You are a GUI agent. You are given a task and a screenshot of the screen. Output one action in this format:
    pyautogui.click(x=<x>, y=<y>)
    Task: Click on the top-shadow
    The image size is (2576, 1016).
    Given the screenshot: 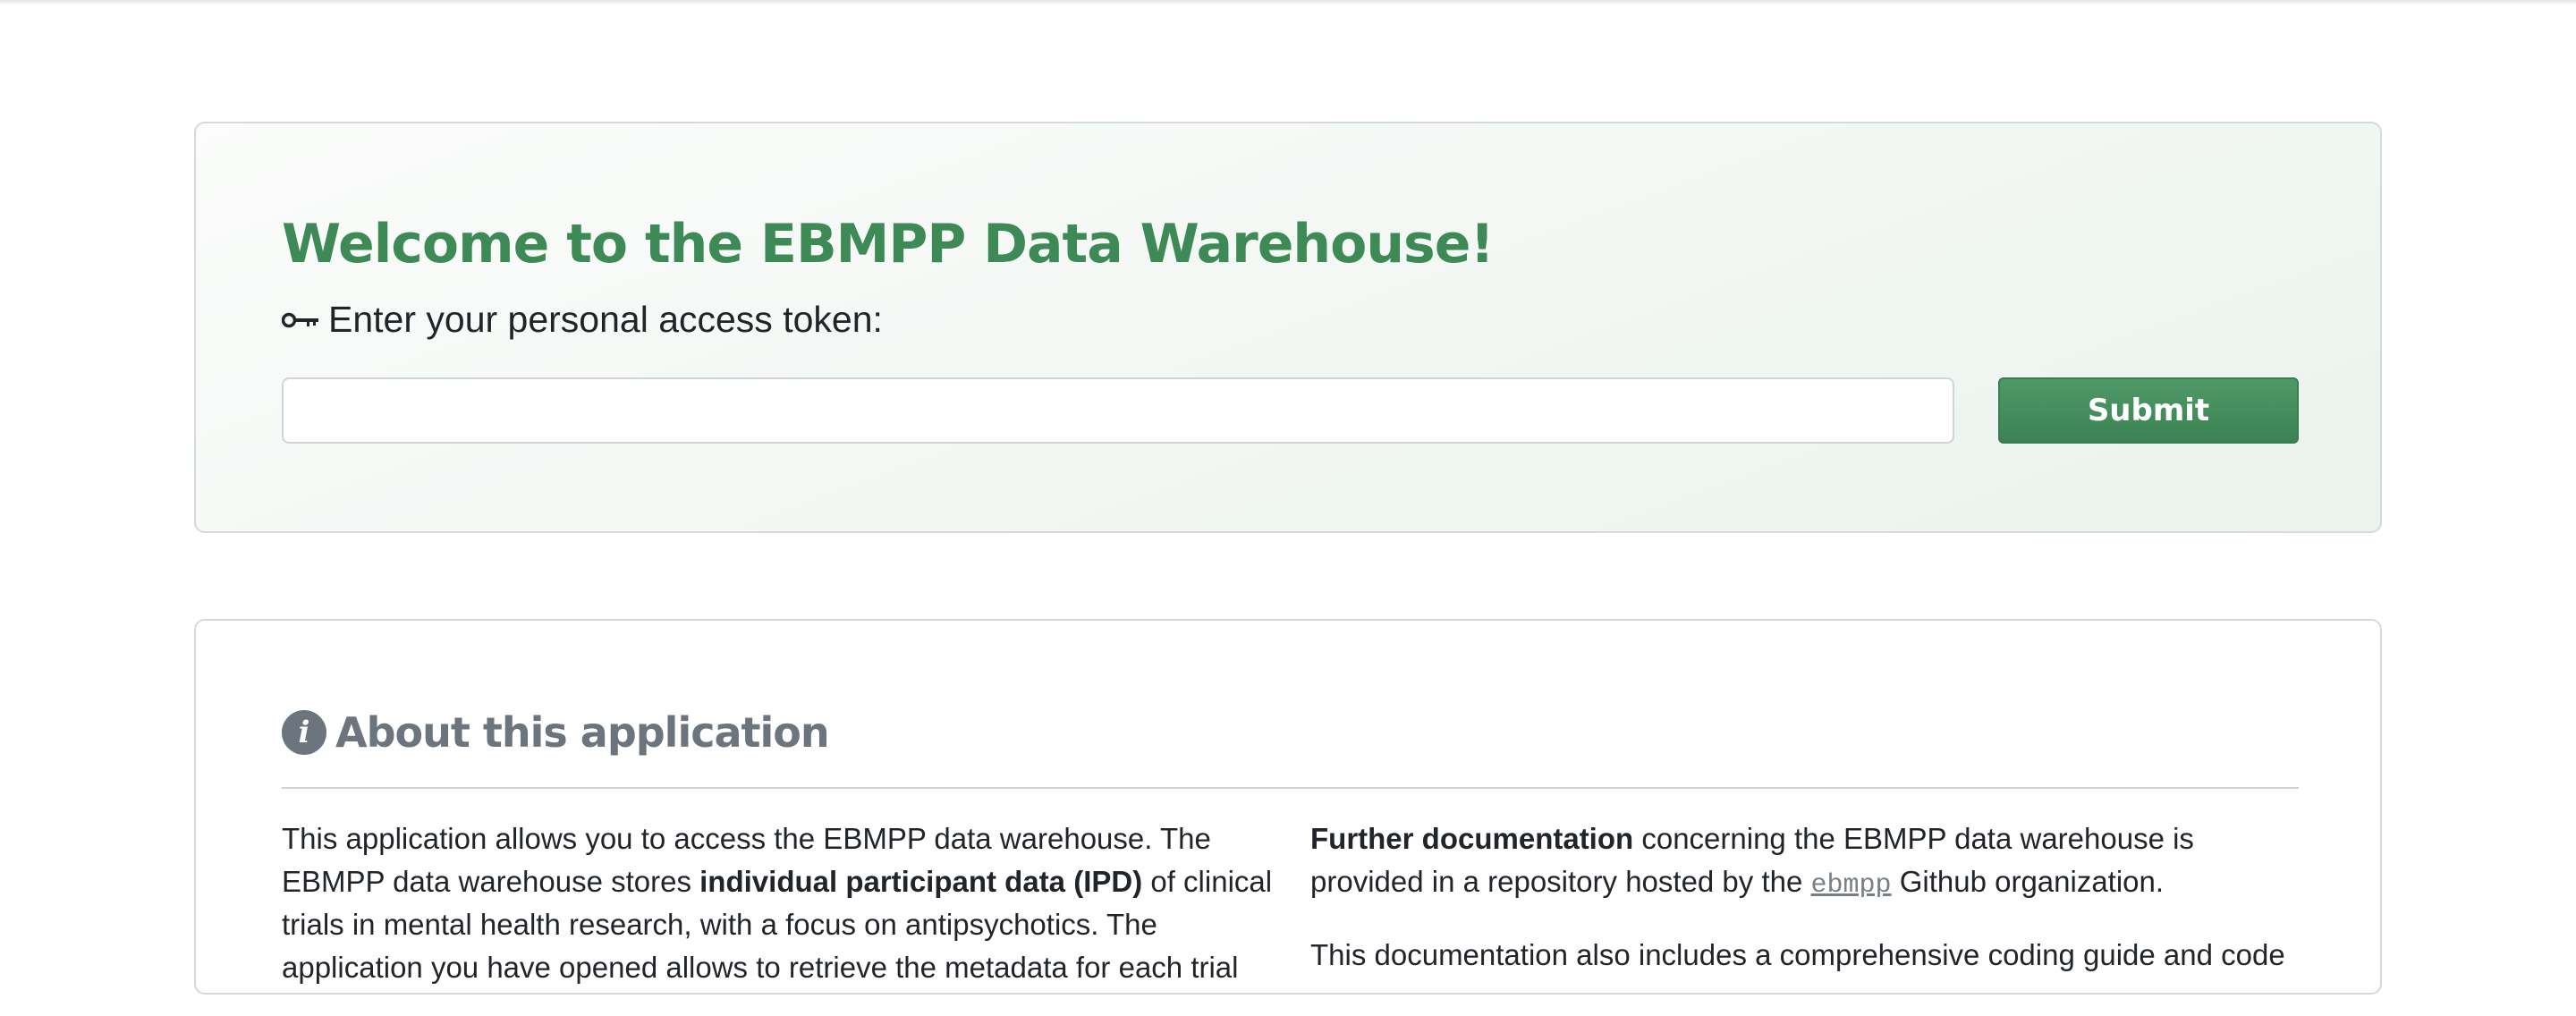 What is the action you would take?
    pyautogui.click(x=1288, y=2)
    